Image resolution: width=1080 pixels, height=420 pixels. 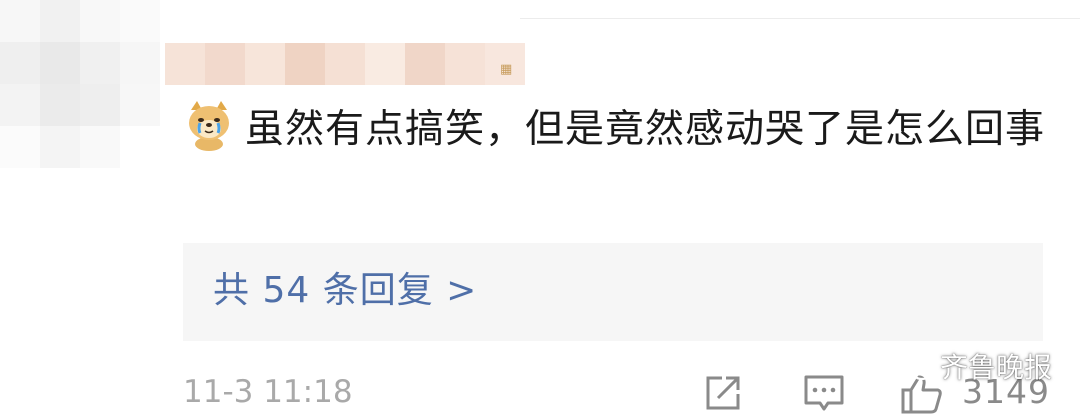 What do you see at coordinates (724, 393) in the screenshot?
I see `share-icon` at bounding box center [724, 393].